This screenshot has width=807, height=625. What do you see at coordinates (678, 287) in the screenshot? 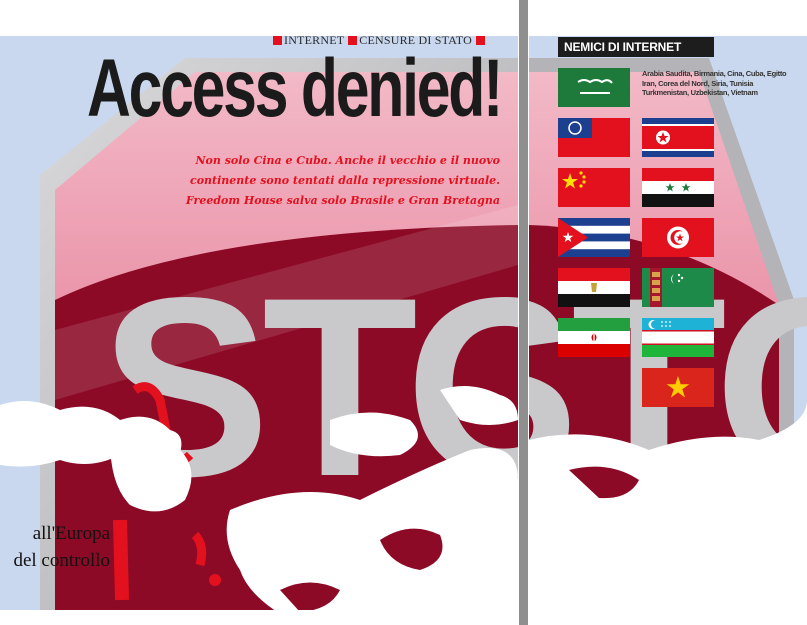
I see `turkmenistan-flag-icon` at bounding box center [678, 287].